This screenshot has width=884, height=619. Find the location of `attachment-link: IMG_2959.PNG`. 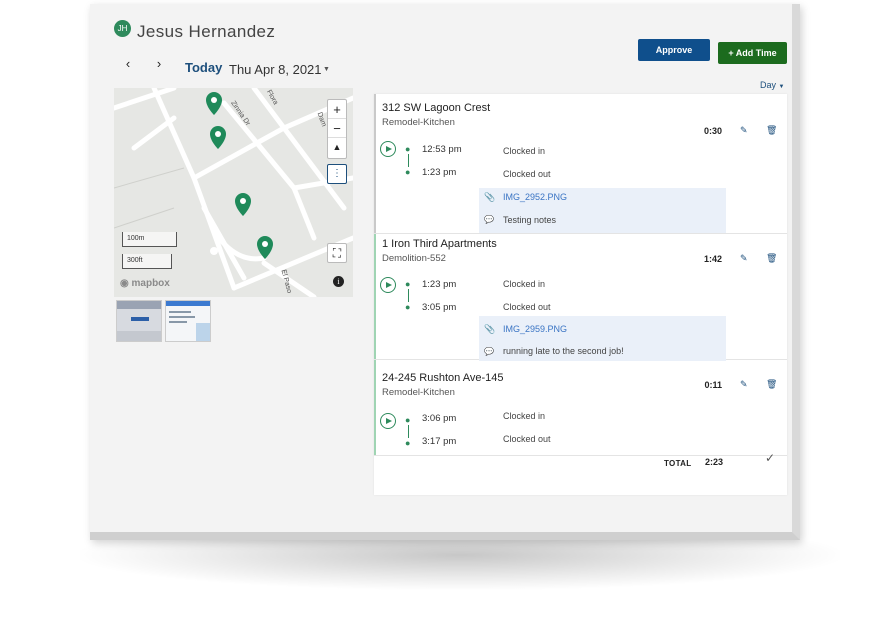

attachment-link: IMG_2959.PNG is located at coordinates (535, 329).